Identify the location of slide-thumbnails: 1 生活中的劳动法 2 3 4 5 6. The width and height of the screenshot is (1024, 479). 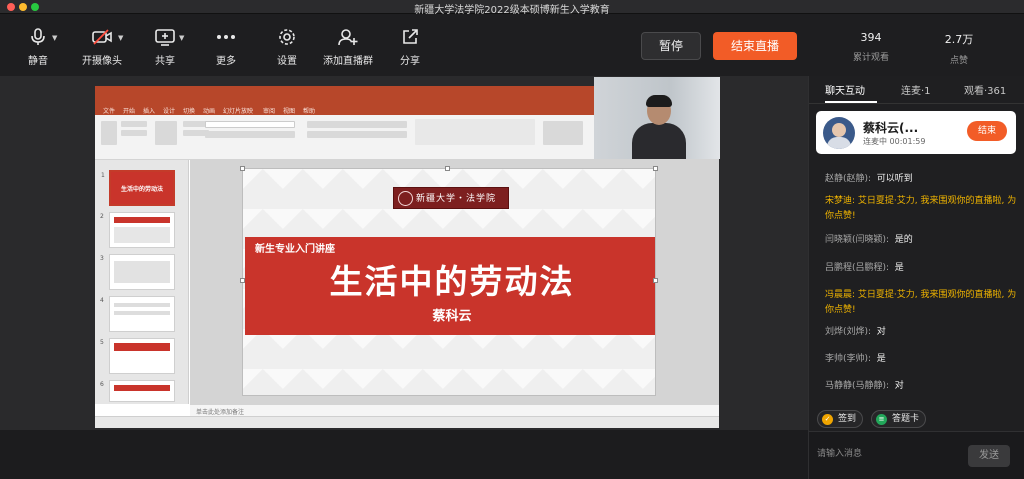
(142, 282).